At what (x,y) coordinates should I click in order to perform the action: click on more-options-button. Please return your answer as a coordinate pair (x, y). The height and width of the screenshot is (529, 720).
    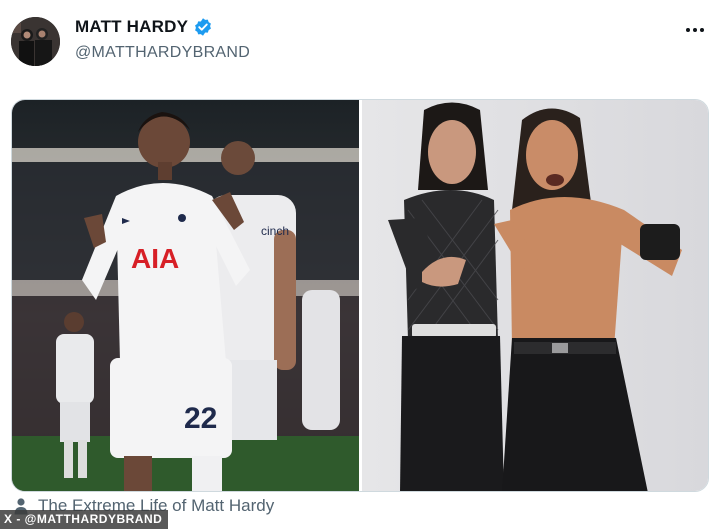
    Looking at the image, I should click on (695, 30).